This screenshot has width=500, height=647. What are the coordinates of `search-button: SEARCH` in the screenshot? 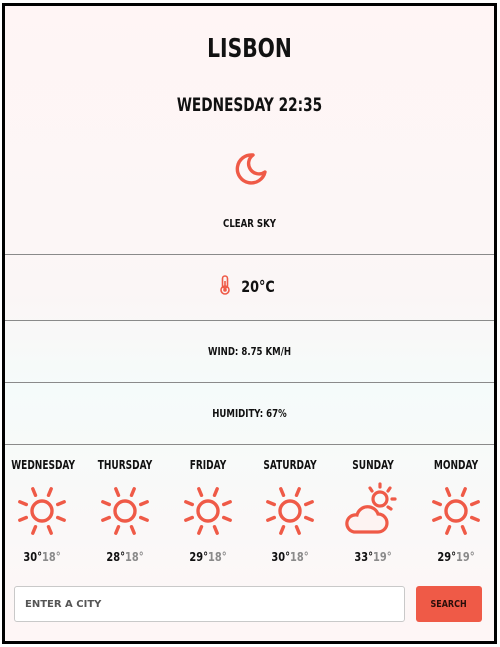 It's located at (449, 604).